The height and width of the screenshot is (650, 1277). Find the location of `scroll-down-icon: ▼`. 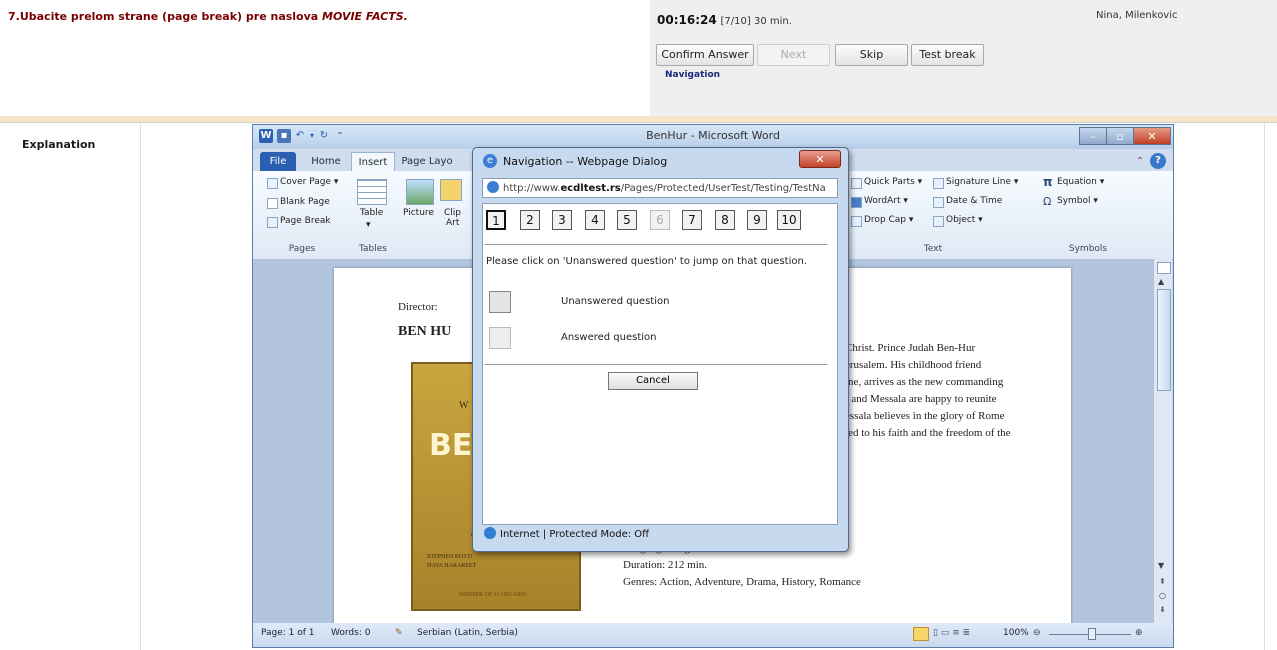

scroll-down-icon: ▼ is located at coordinates (1161, 565).